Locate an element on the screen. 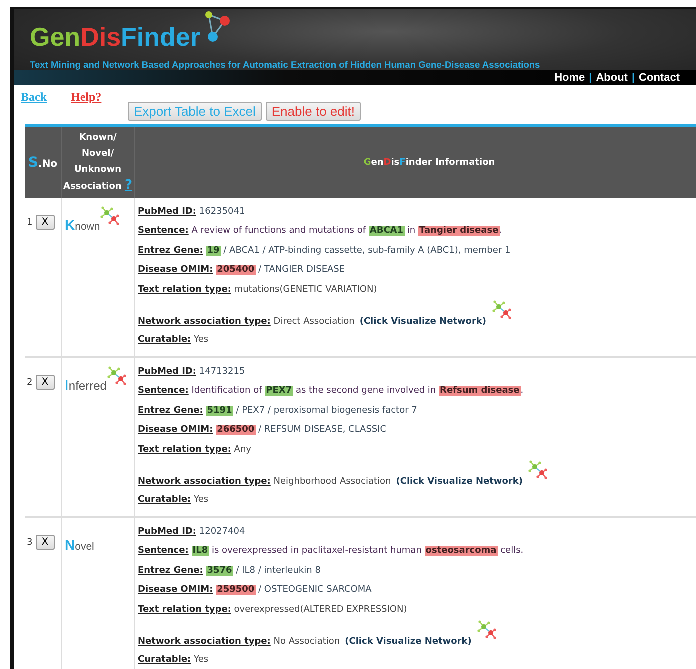 Image resolution: width=696 pixels, height=669 pixels. column-header: Known/ Novel/ Unknown Association is located at coordinates (92, 162).